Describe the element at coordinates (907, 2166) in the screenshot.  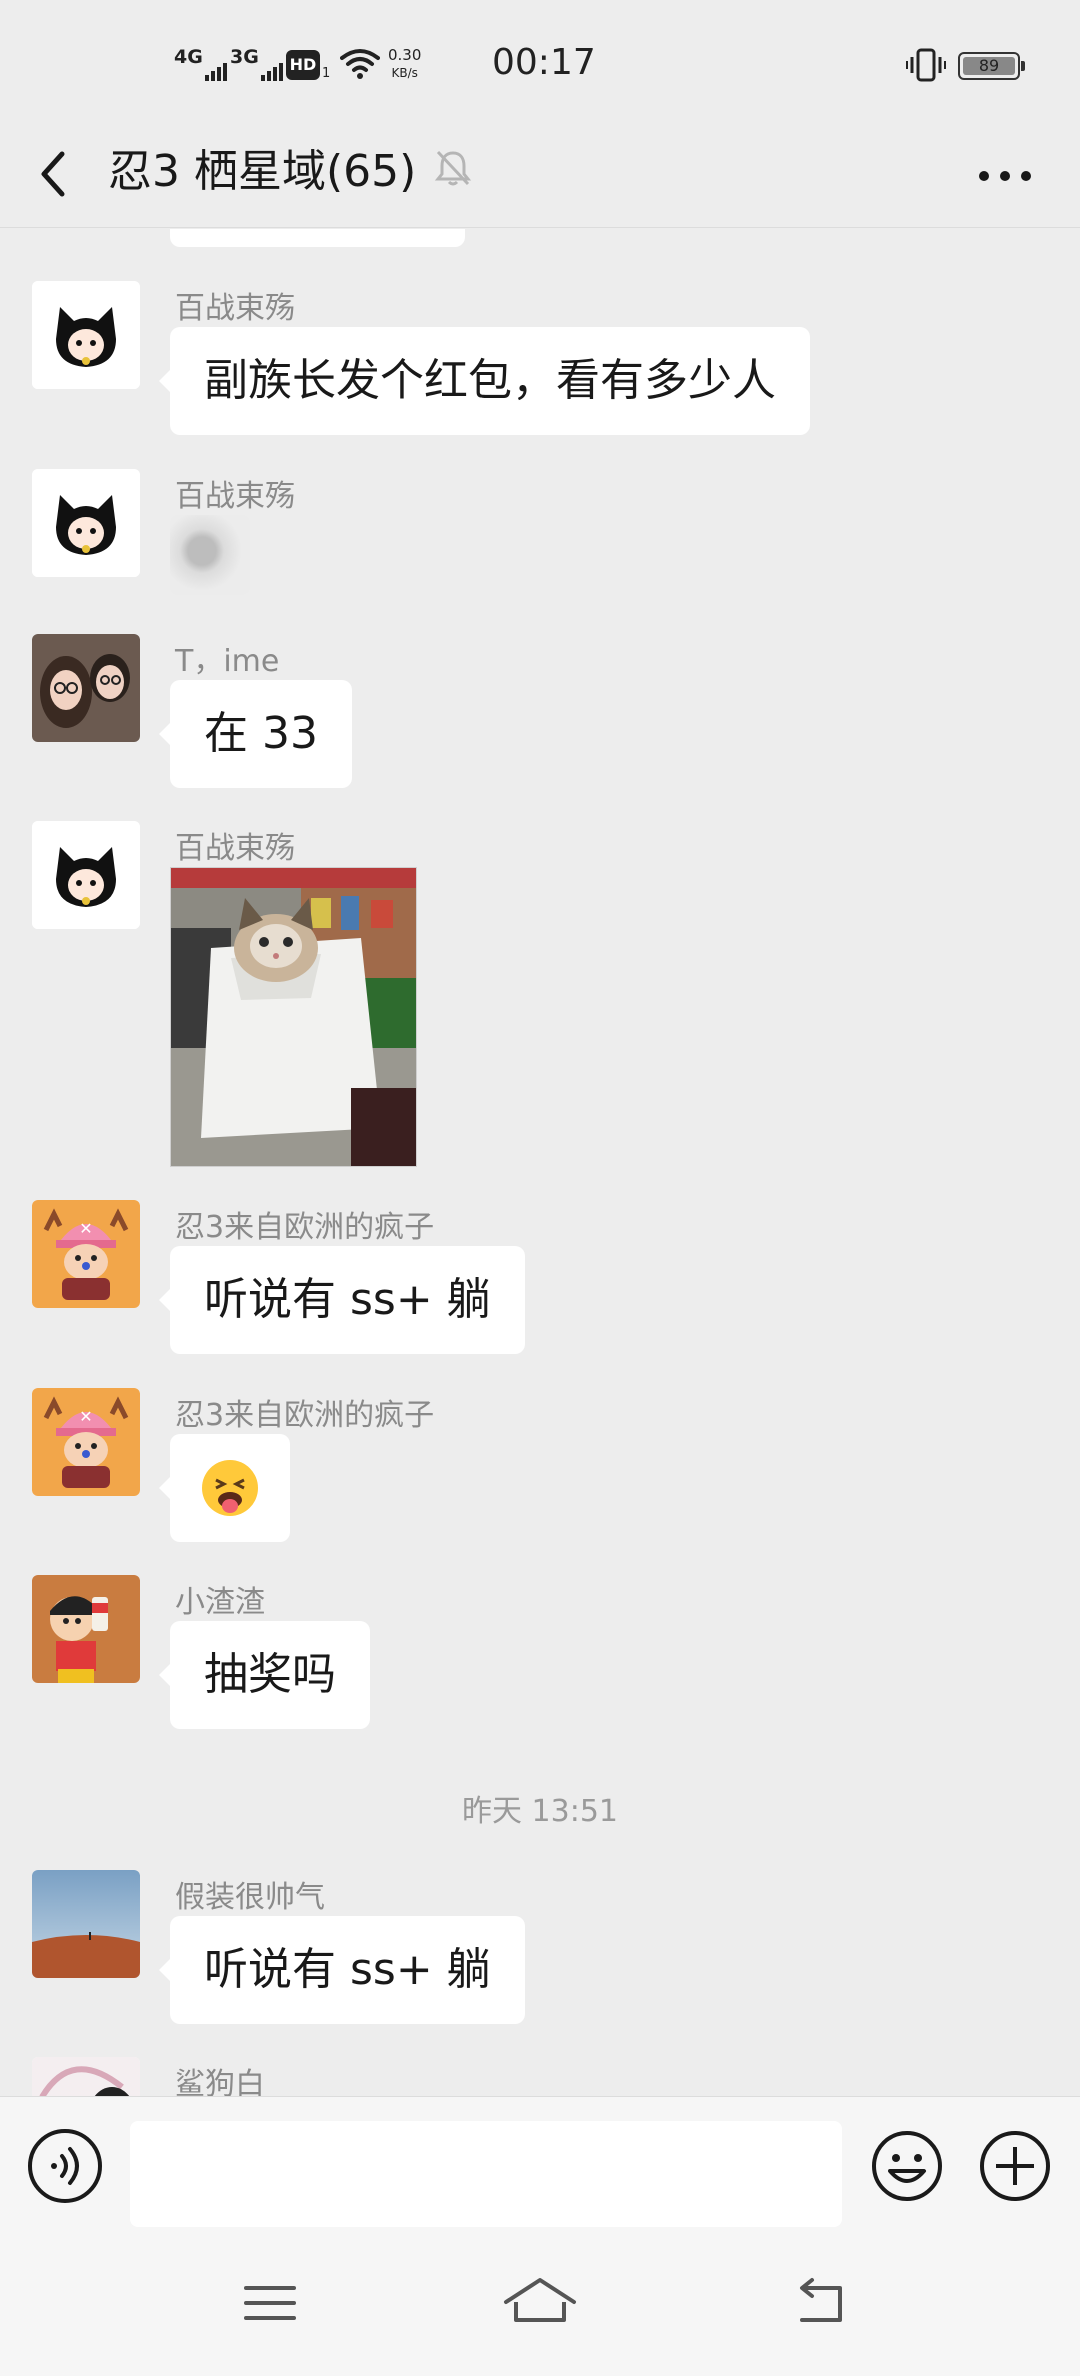
I see `emoji-icon` at that location.